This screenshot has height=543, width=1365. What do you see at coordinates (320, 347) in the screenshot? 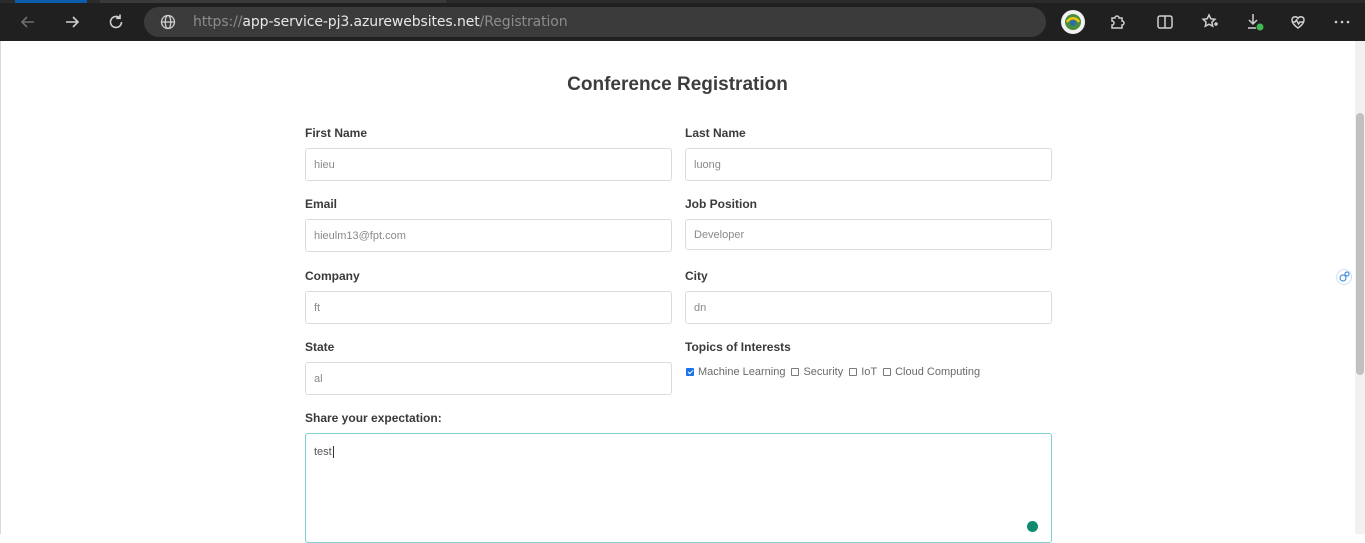
I see `state-label: State` at bounding box center [320, 347].